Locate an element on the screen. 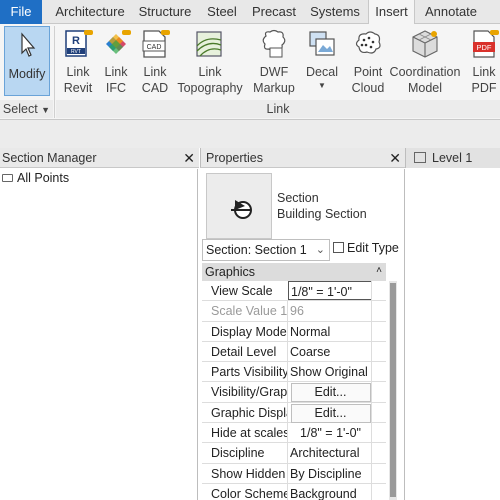 This screenshot has height=500, width=500. svg-text: RVT is located at coordinates (76, 52).